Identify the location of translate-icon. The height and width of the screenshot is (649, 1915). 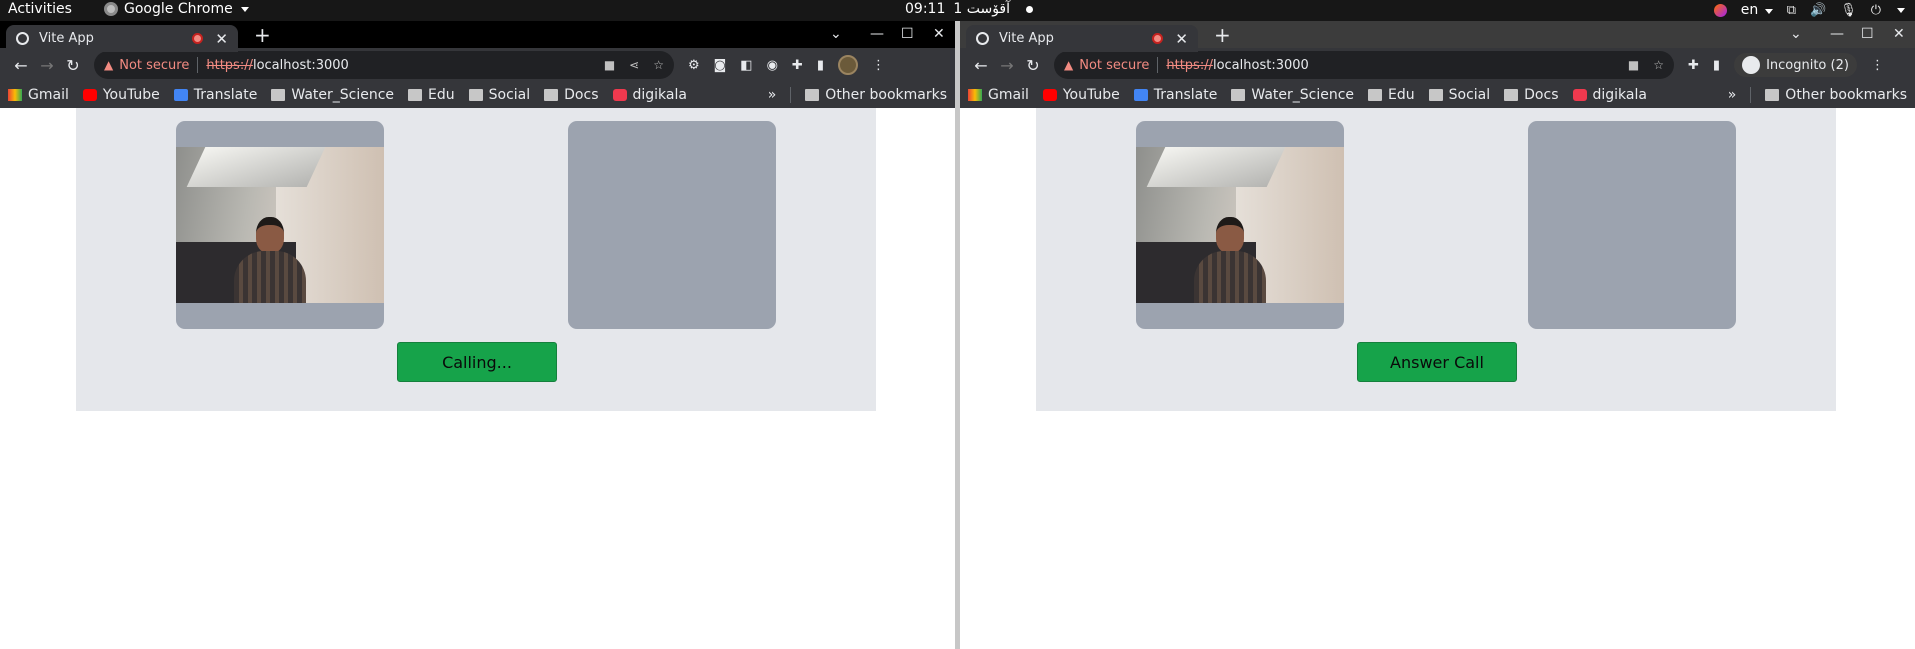
(180, 95).